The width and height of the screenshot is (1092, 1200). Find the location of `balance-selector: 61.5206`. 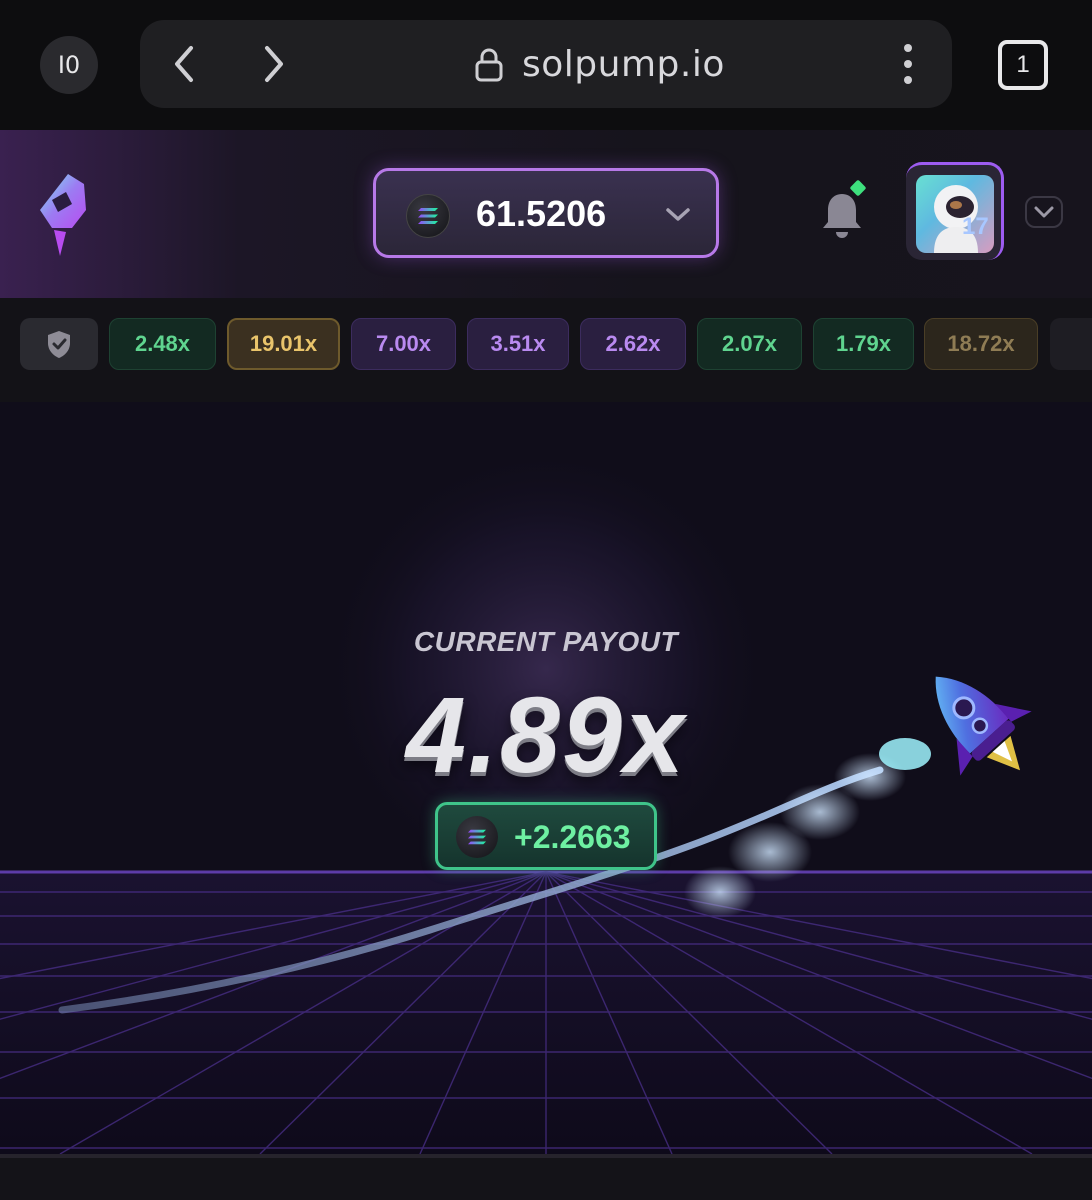

balance-selector: 61.5206 is located at coordinates (546, 213).